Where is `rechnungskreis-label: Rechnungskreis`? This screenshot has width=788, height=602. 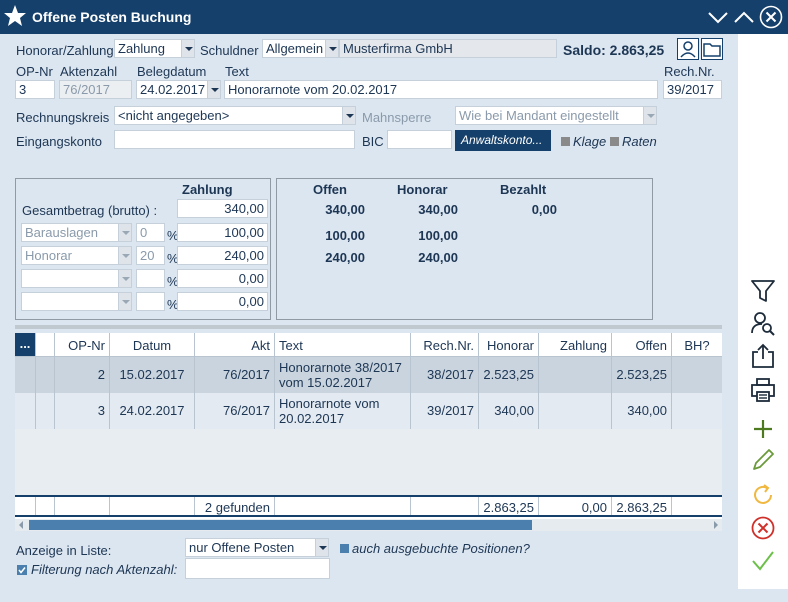 rechnungskreis-label: Rechnungskreis is located at coordinates (63, 117).